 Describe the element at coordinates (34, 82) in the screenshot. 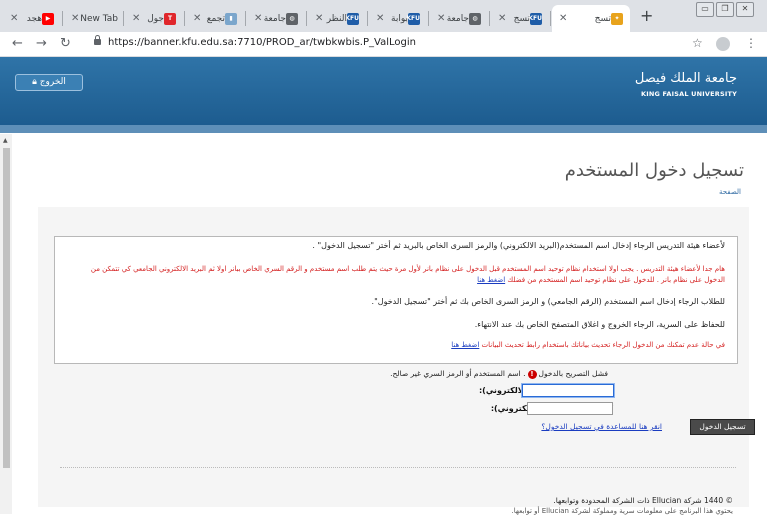

I see `lock-icon: 🔒︎` at that location.